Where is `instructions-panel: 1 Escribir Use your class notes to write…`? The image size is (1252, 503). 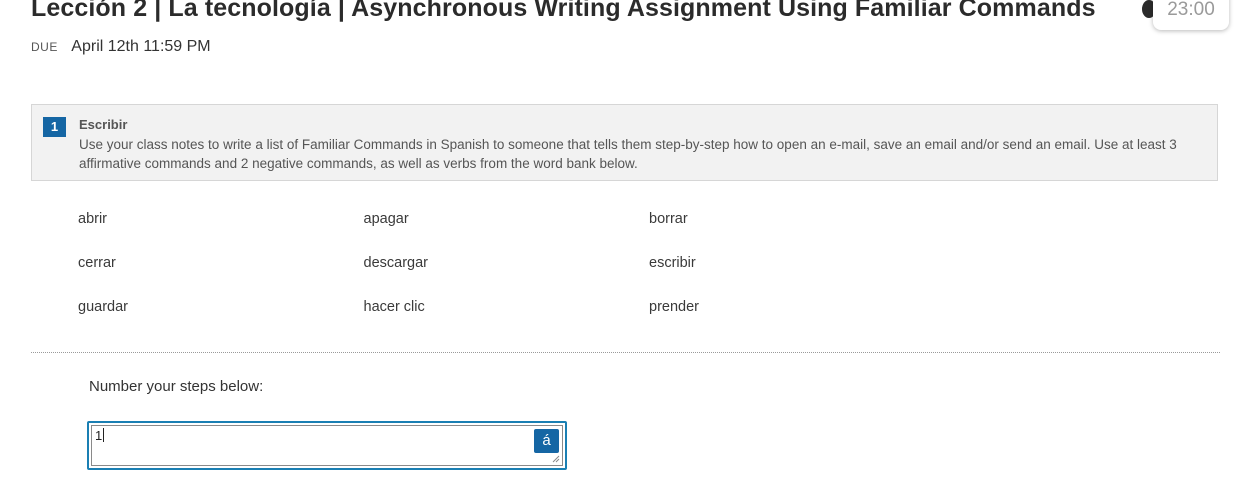 instructions-panel: 1 Escribir Use your class notes to write… is located at coordinates (624, 142).